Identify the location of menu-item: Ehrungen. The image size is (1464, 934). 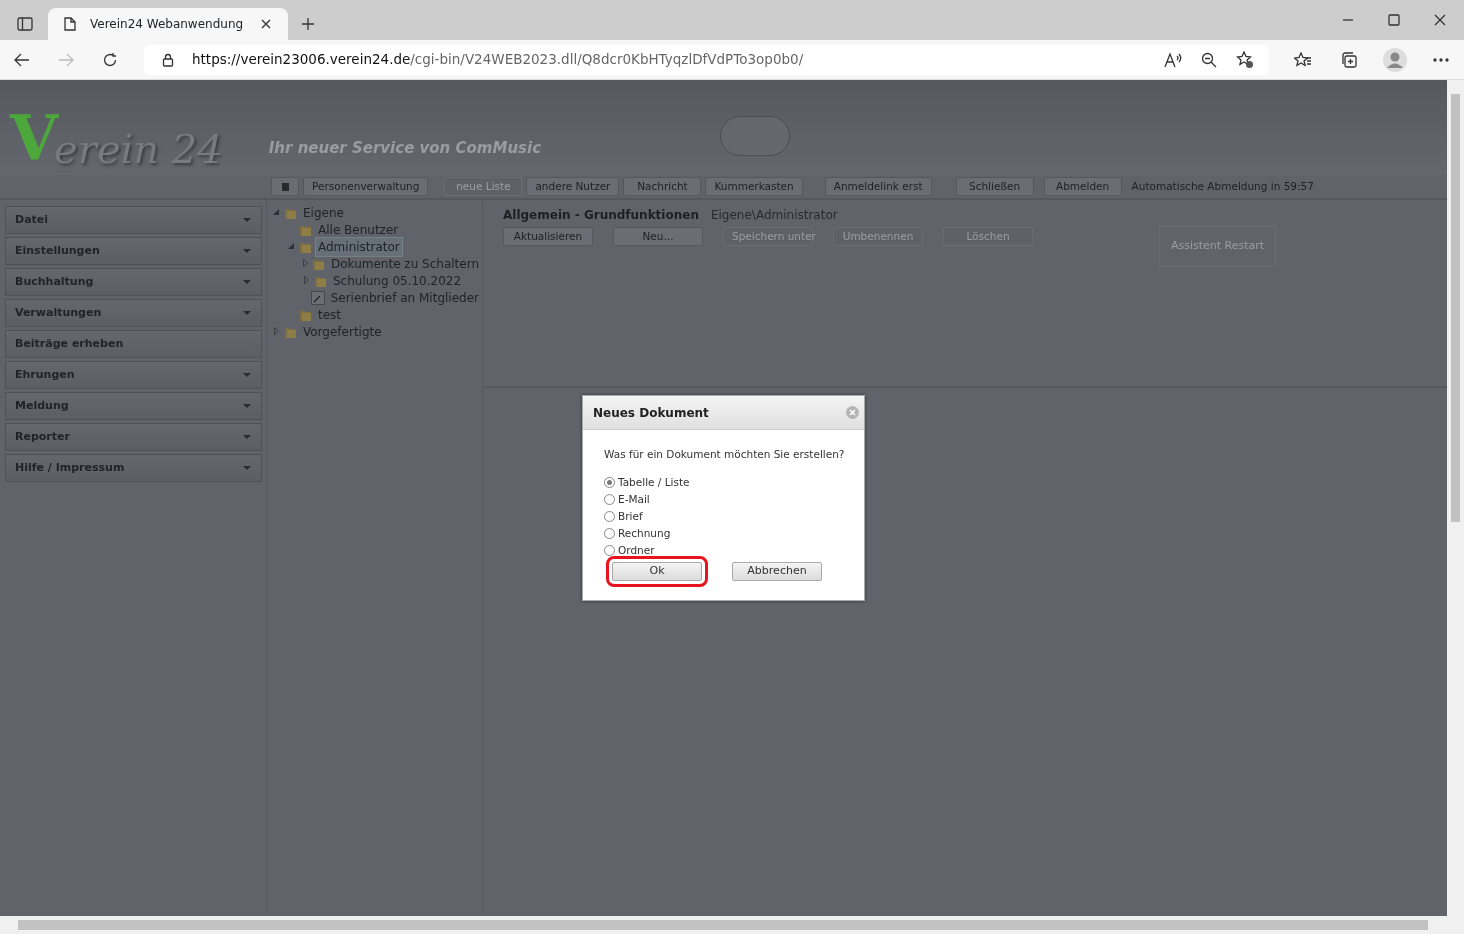
(133, 375).